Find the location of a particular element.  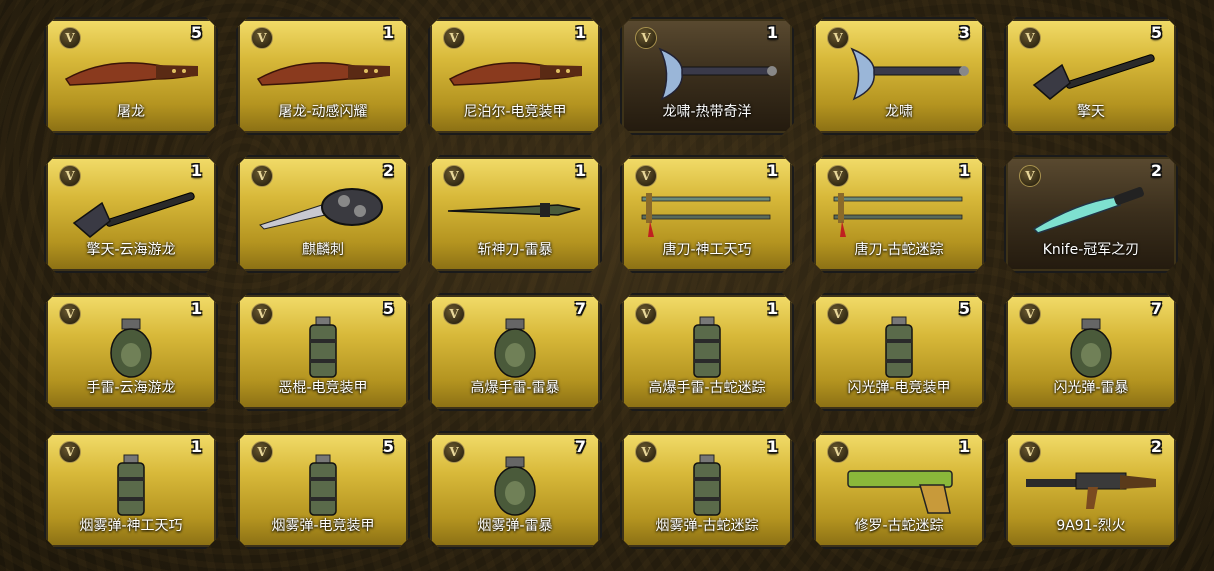

item-name: 麒麟刺 is located at coordinates (323, 250).